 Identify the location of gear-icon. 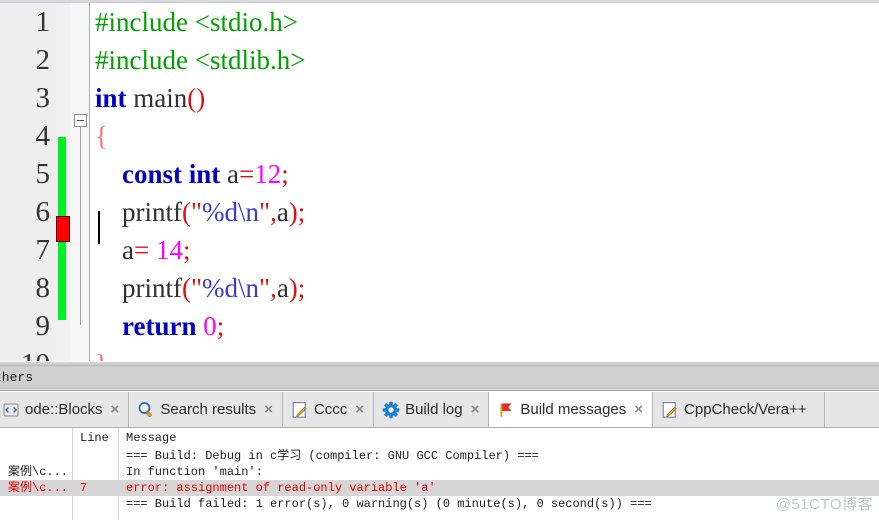
(391, 410).